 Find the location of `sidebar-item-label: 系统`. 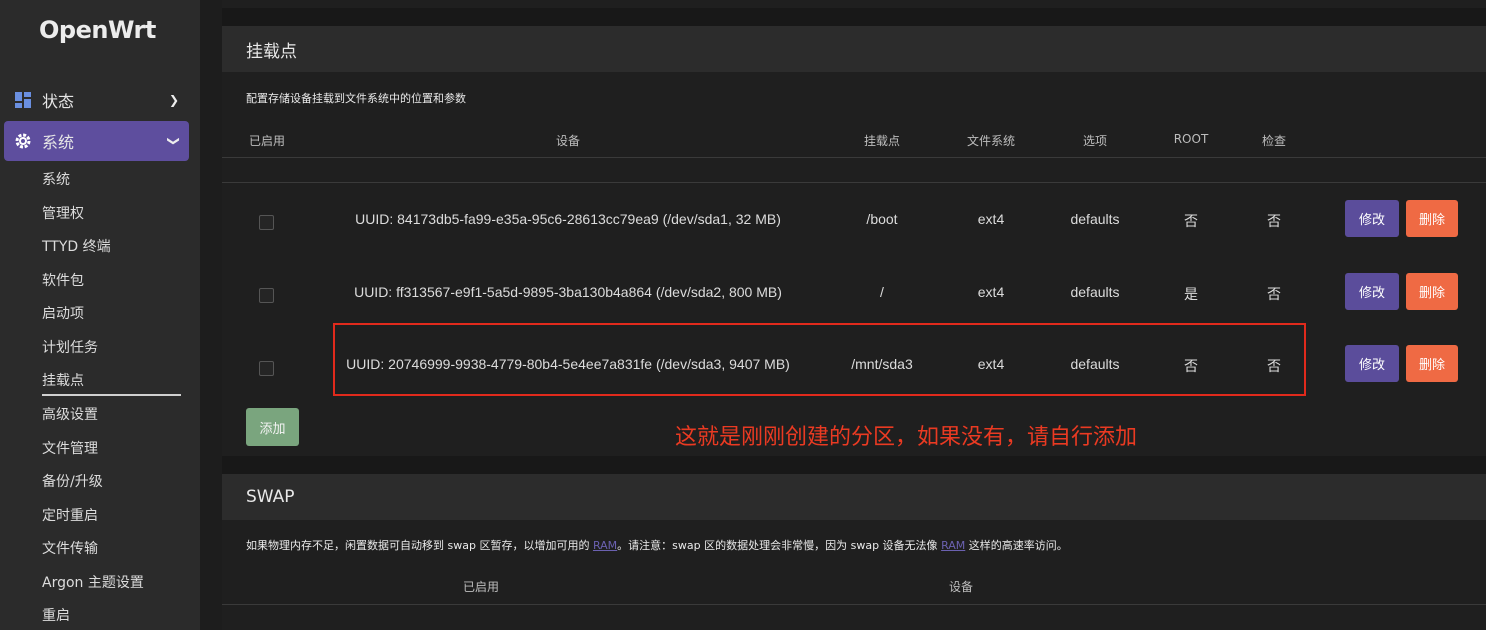

sidebar-item-label: 系统 is located at coordinates (58, 142).